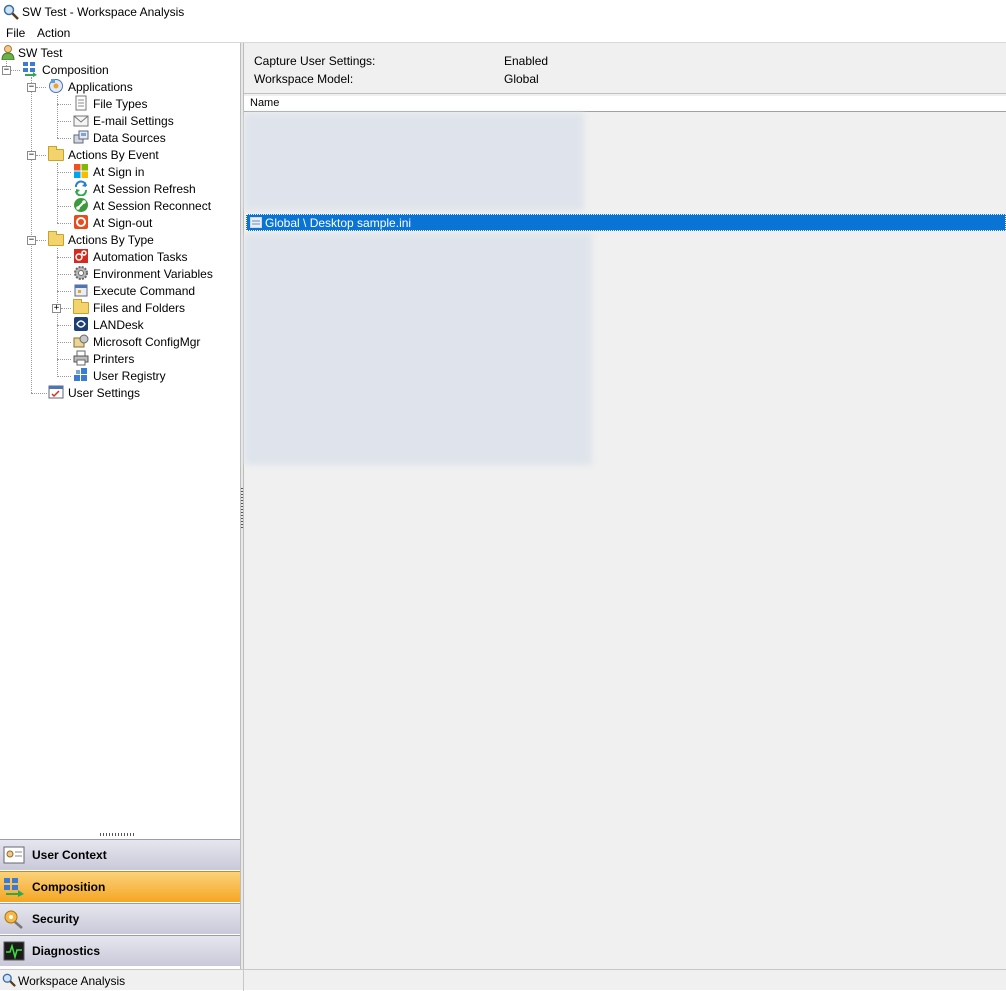 The height and width of the screenshot is (991, 1006). Describe the element at coordinates (120, 918) in the screenshot. I see `nav-button-security: Security` at that location.